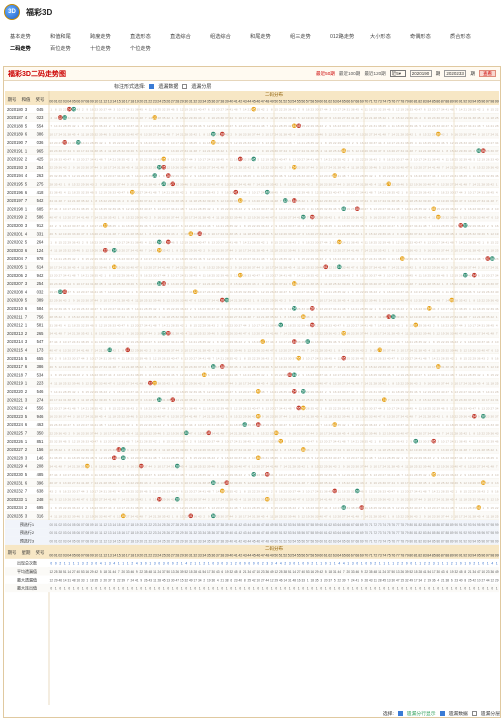 This screenshot has width=504, height=719. What do you see at coordinates (420, 73) in the screenshot?
I see `from-issue-input: 2020190` at bounding box center [420, 73].